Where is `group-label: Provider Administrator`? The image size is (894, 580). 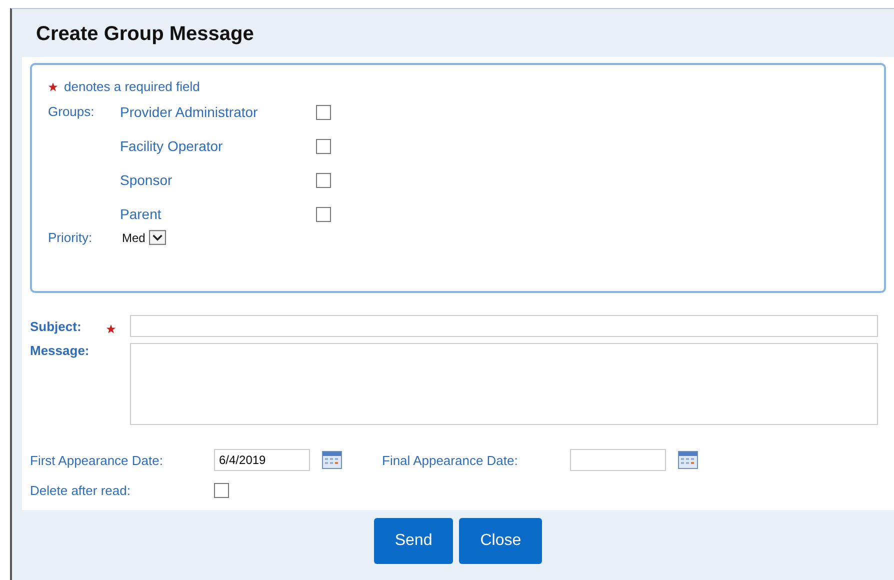 group-label: Provider Administrator is located at coordinates (189, 112).